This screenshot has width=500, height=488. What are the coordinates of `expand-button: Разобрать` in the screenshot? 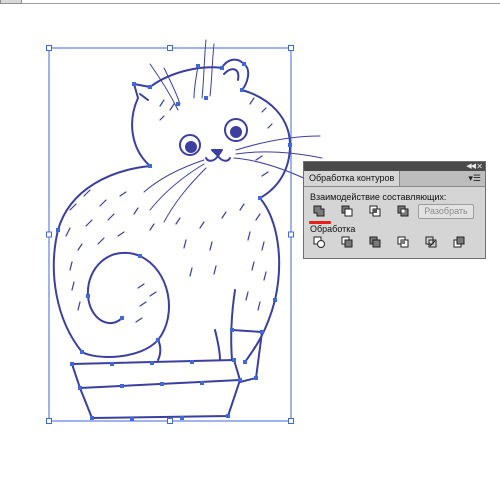 It's located at (446, 211).